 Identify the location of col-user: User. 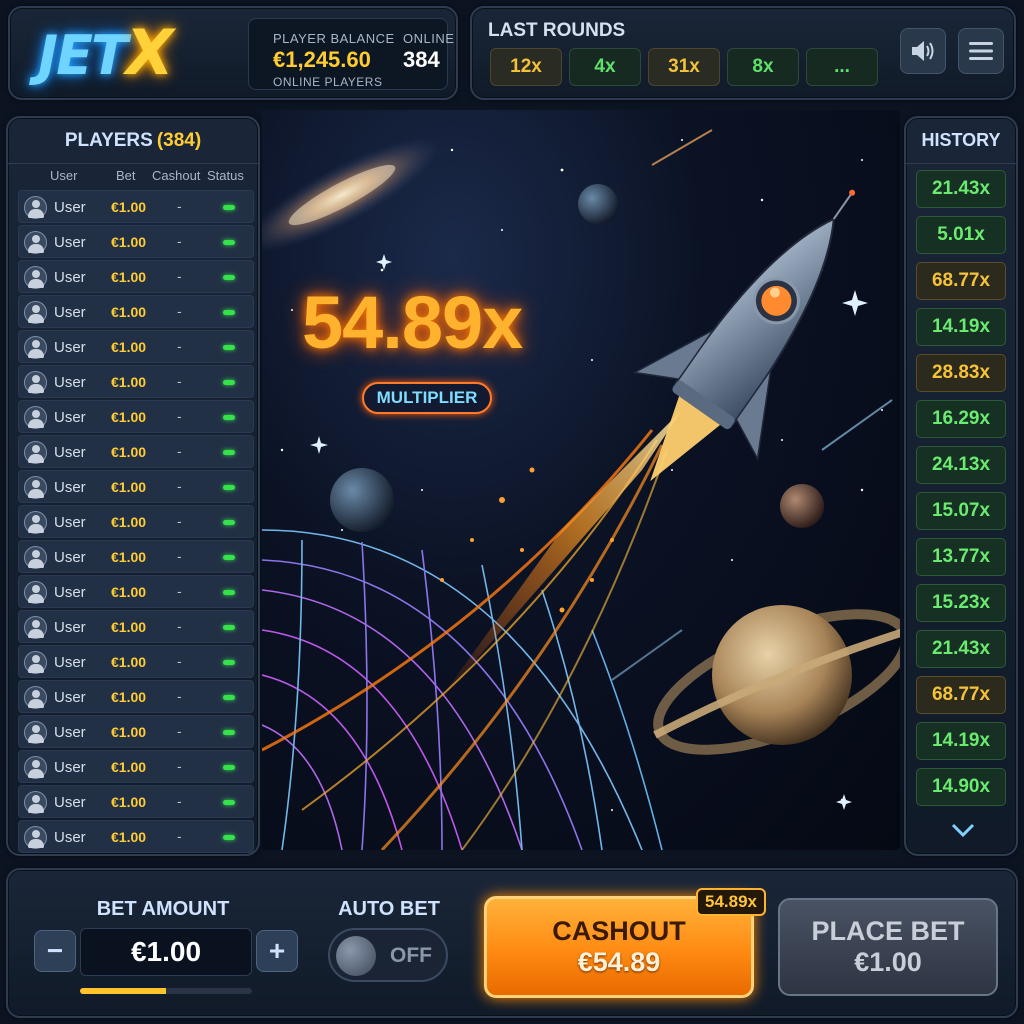
(64, 175).